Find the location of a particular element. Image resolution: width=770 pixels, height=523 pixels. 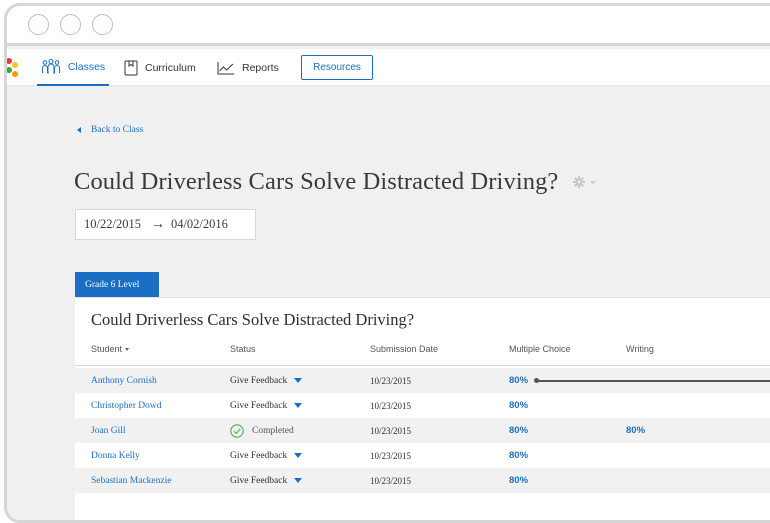

student-name-link: Sebastian Mackenzie is located at coordinates (131, 480).